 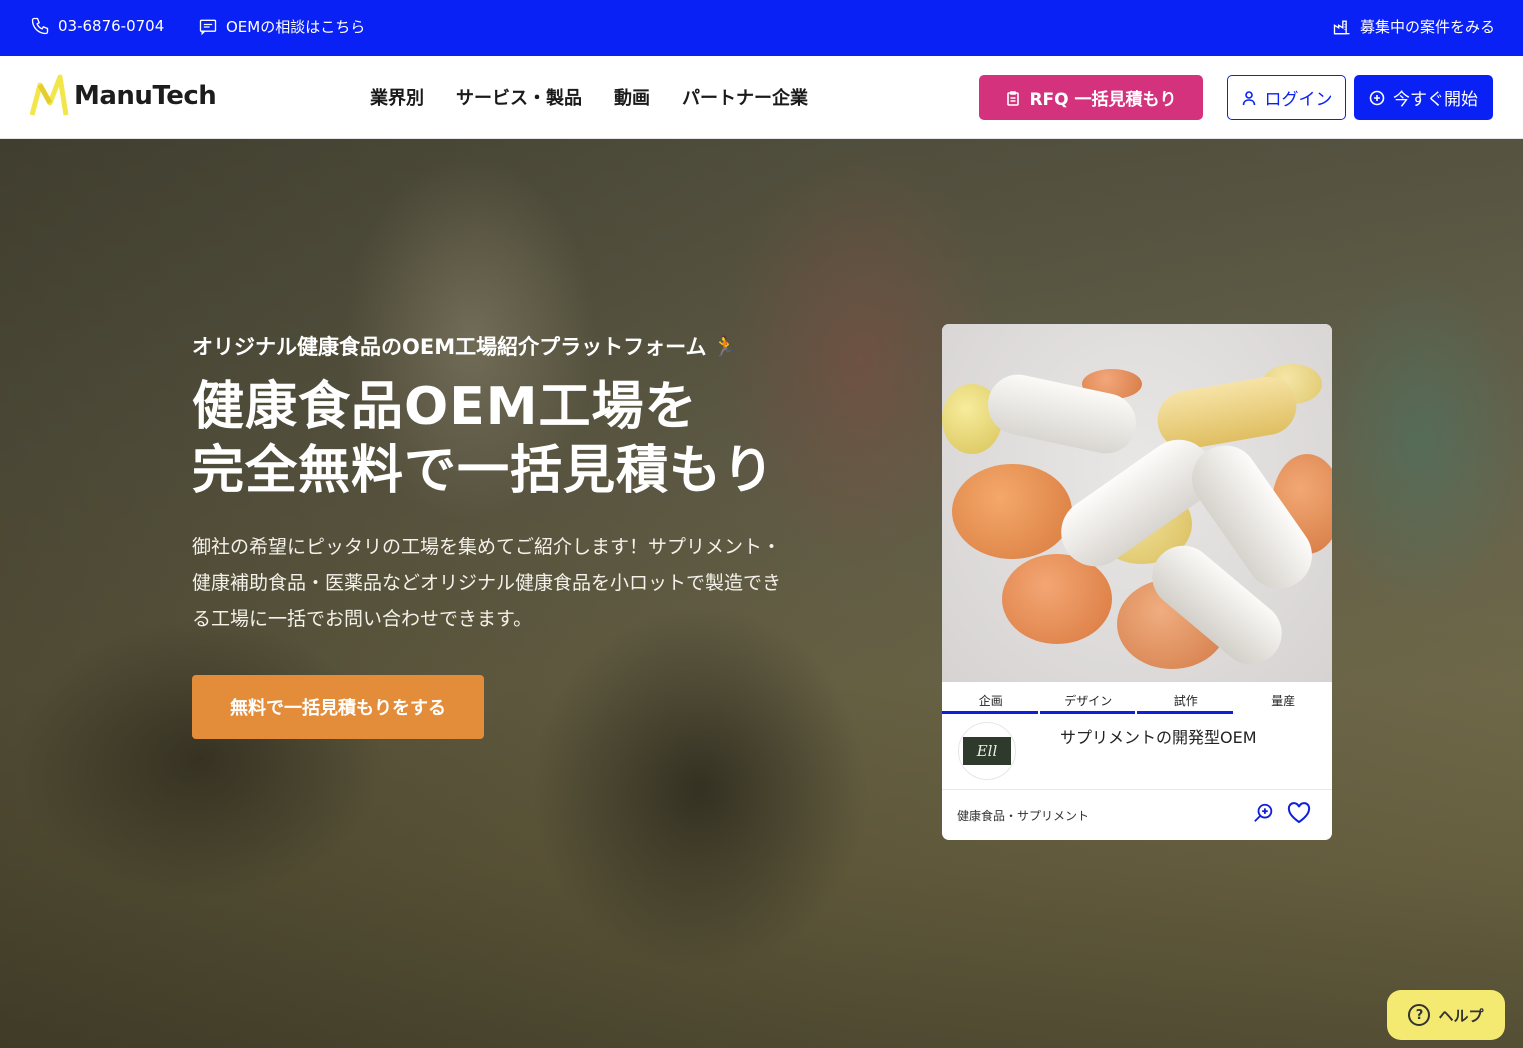 I want to click on hero-eyebrow: オリジナル健康食品のOEM工場紹介プラットフォーム 🏃, so click(x=502, y=346).